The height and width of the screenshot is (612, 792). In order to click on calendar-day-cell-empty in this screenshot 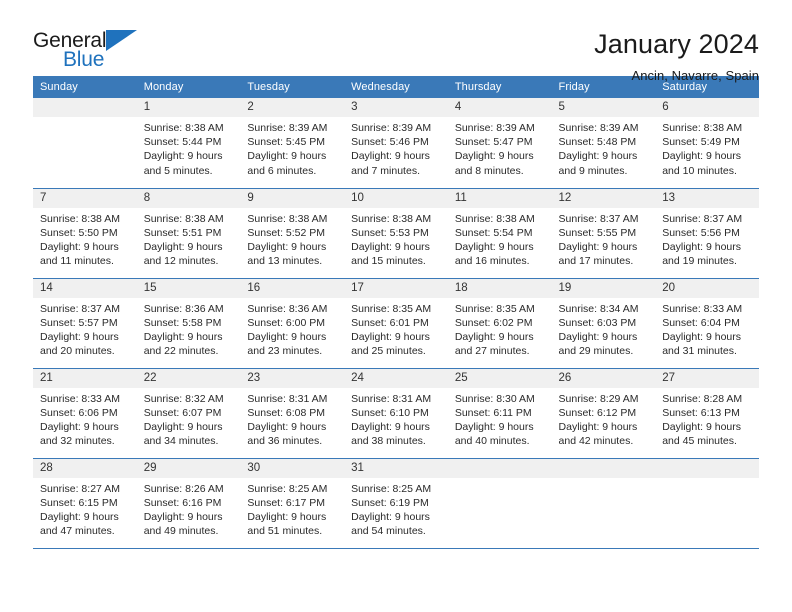, I will do `click(499, 503)`.